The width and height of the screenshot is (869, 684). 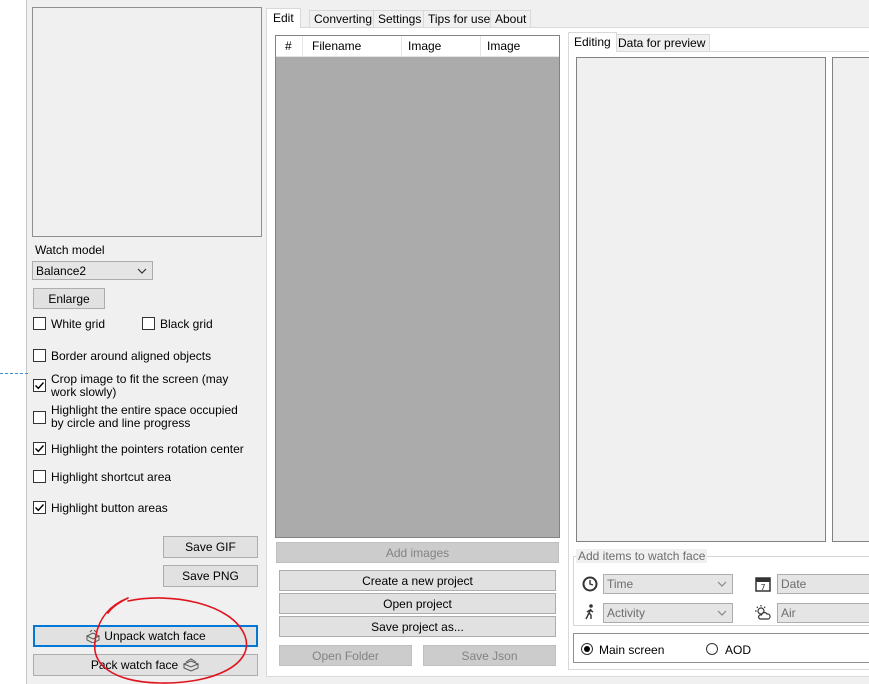 What do you see at coordinates (109, 508) in the screenshot?
I see `checkbox-label: Highlight button areas` at bounding box center [109, 508].